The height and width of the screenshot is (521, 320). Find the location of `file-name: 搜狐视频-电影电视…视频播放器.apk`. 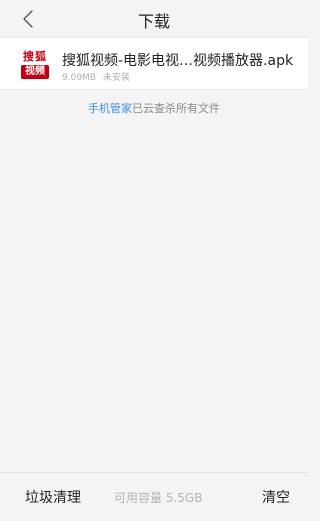

file-name: 搜狐视频-电影电视…视频播放器.apk is located at coordinates (178, 61).